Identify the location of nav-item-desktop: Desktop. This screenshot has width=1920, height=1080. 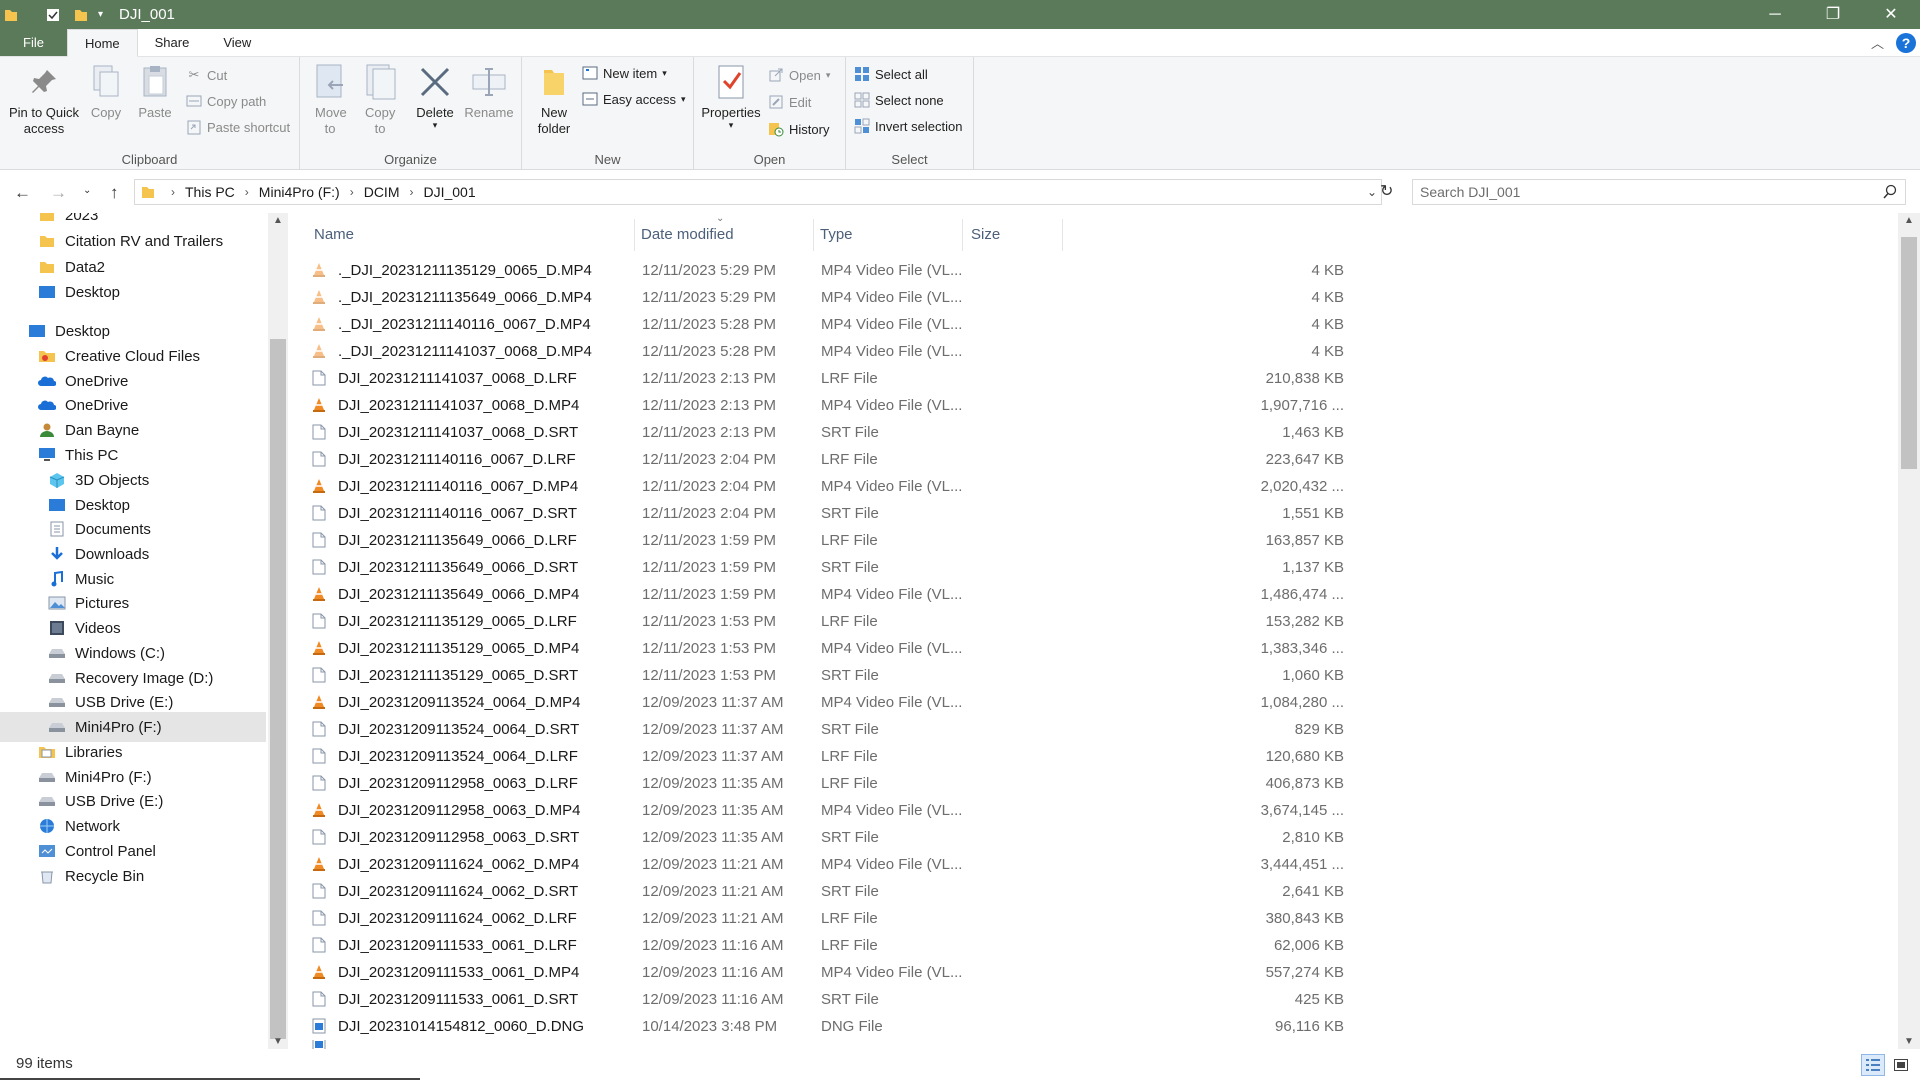
(133, 292).